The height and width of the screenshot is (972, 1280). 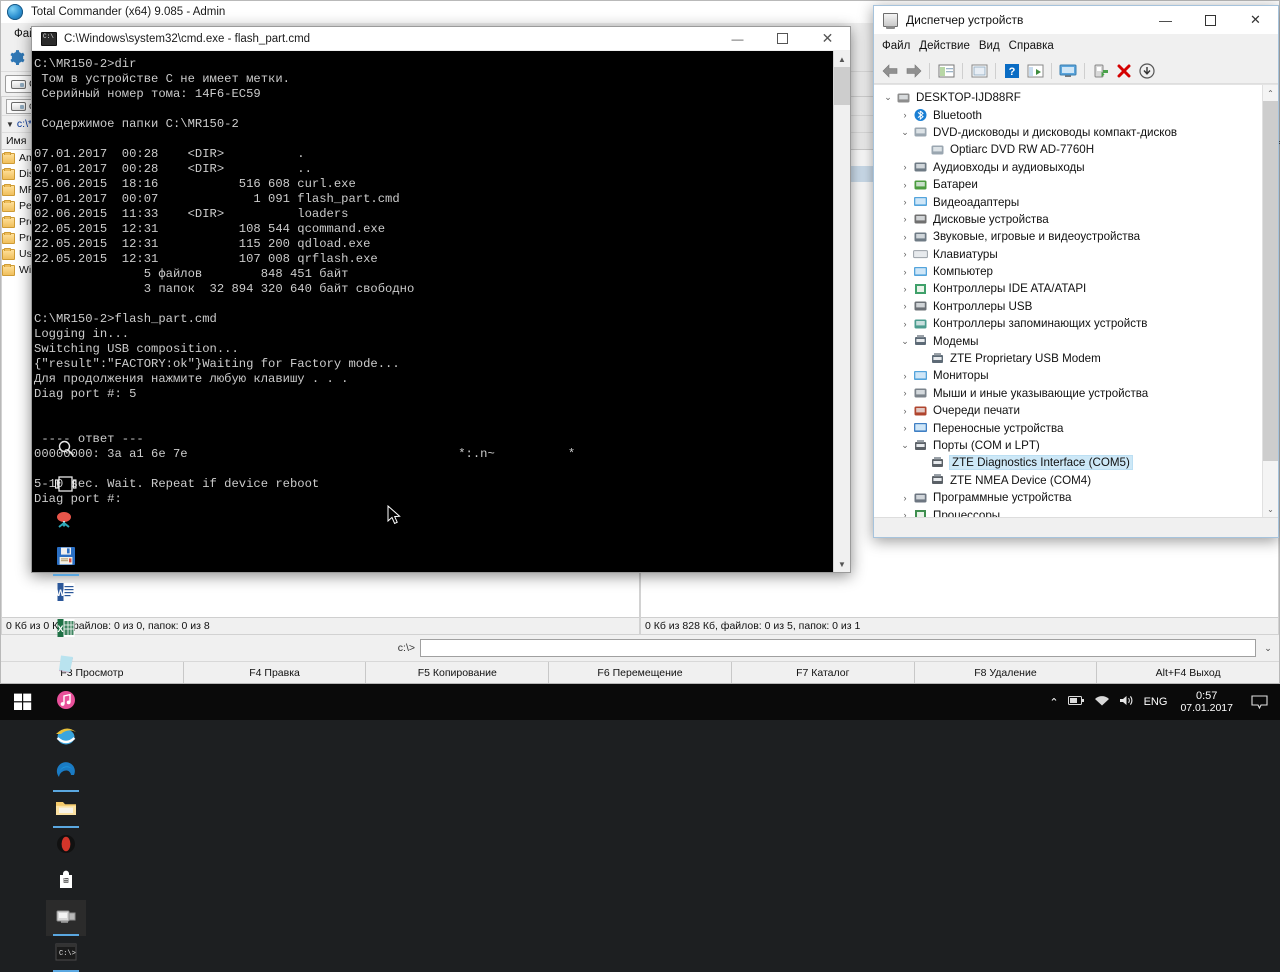 What do you see at coordinates (949, 46) in the screenshot?
I see `menu-item-action: Действие` at bounding box center [949, 46].